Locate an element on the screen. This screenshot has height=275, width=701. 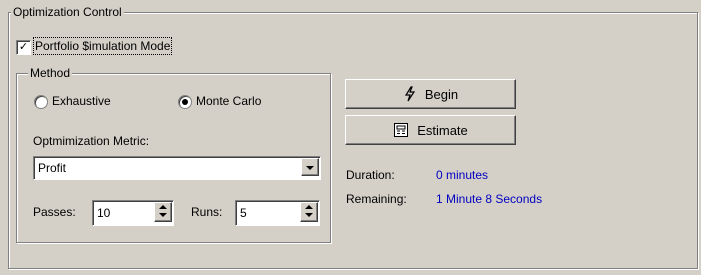
calculator-icon is located at coordinates (401, 130).